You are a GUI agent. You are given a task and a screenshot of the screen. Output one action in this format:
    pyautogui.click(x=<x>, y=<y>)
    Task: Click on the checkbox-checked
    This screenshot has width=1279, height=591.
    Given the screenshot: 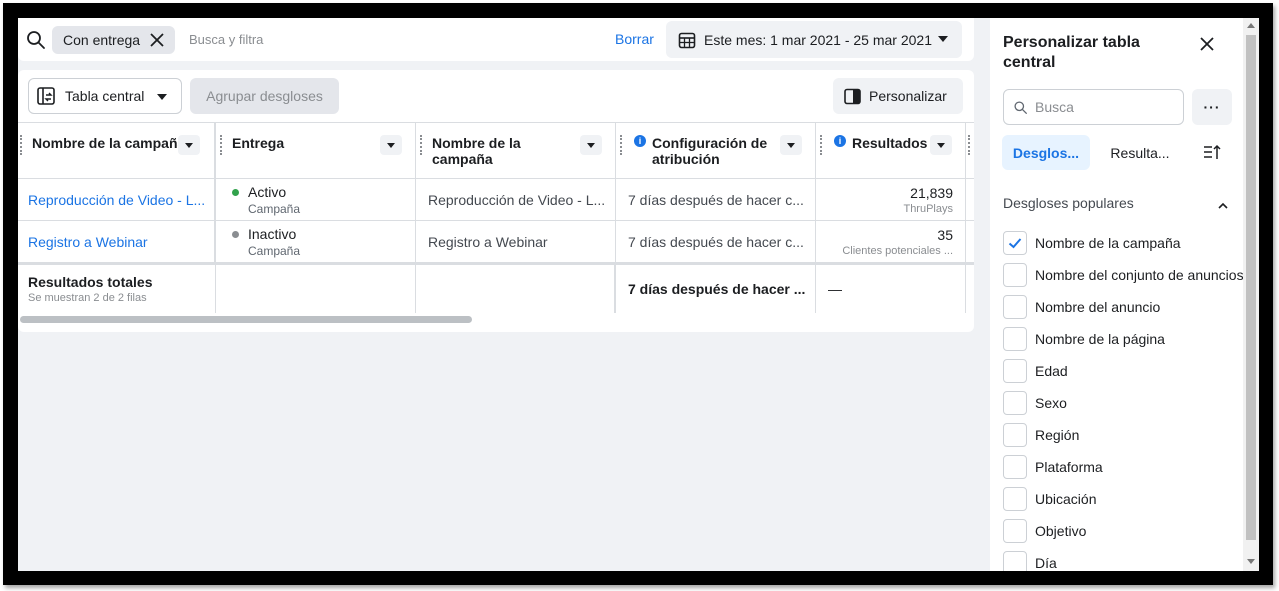 What is the action you would take?
    pyautogui.click(x=1015, y=243)
    